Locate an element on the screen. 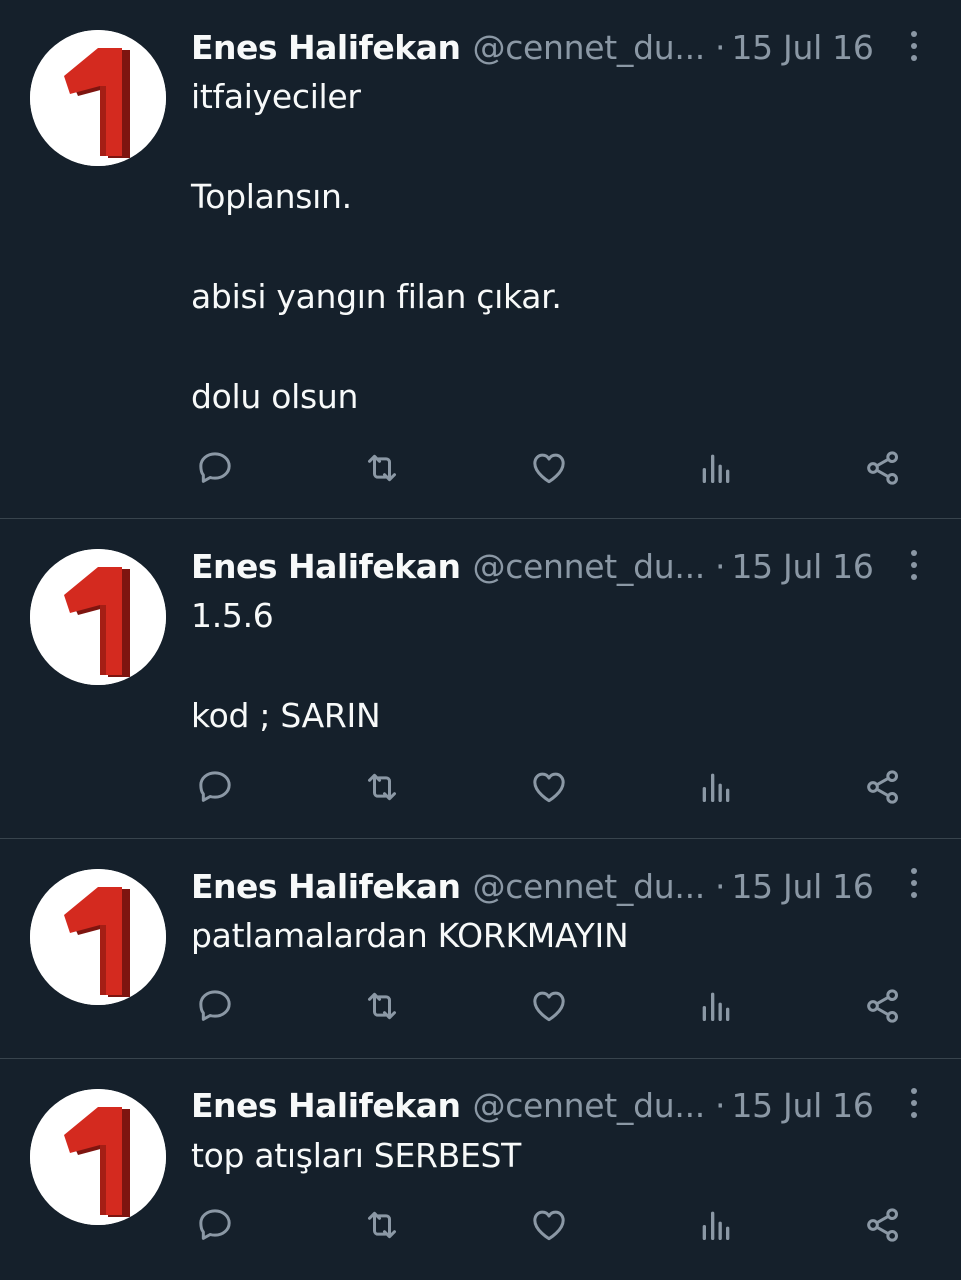 This screenshot has width=961, height=1280. tweet-text: 1.5.6 kod ; SARIN is located at coordinates (556, 666).